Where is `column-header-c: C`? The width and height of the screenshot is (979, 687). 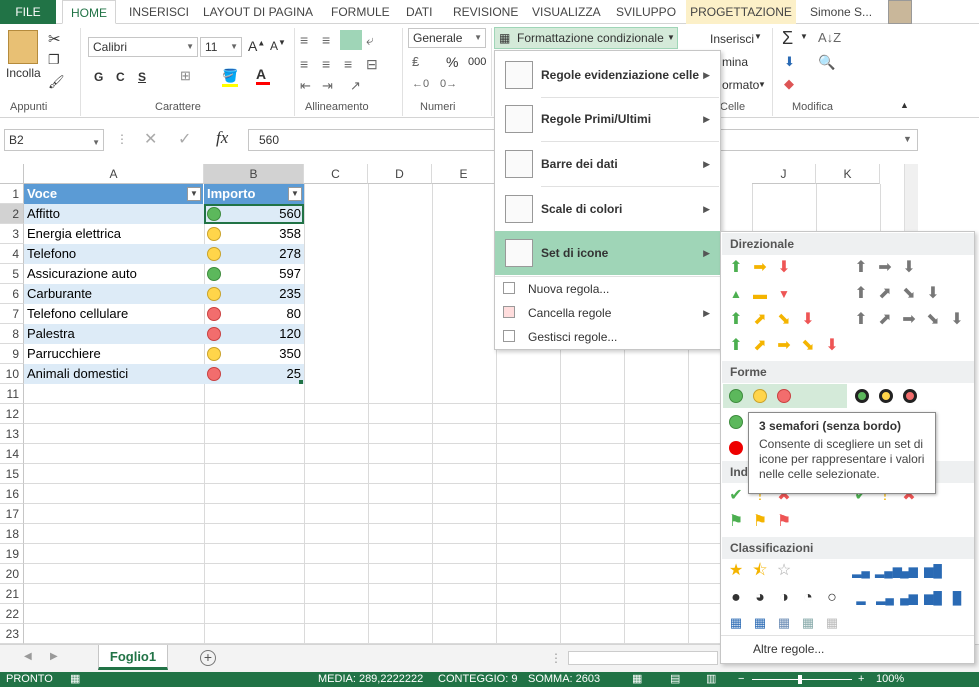
column-header-c: C is located at coordinates (336, 174).